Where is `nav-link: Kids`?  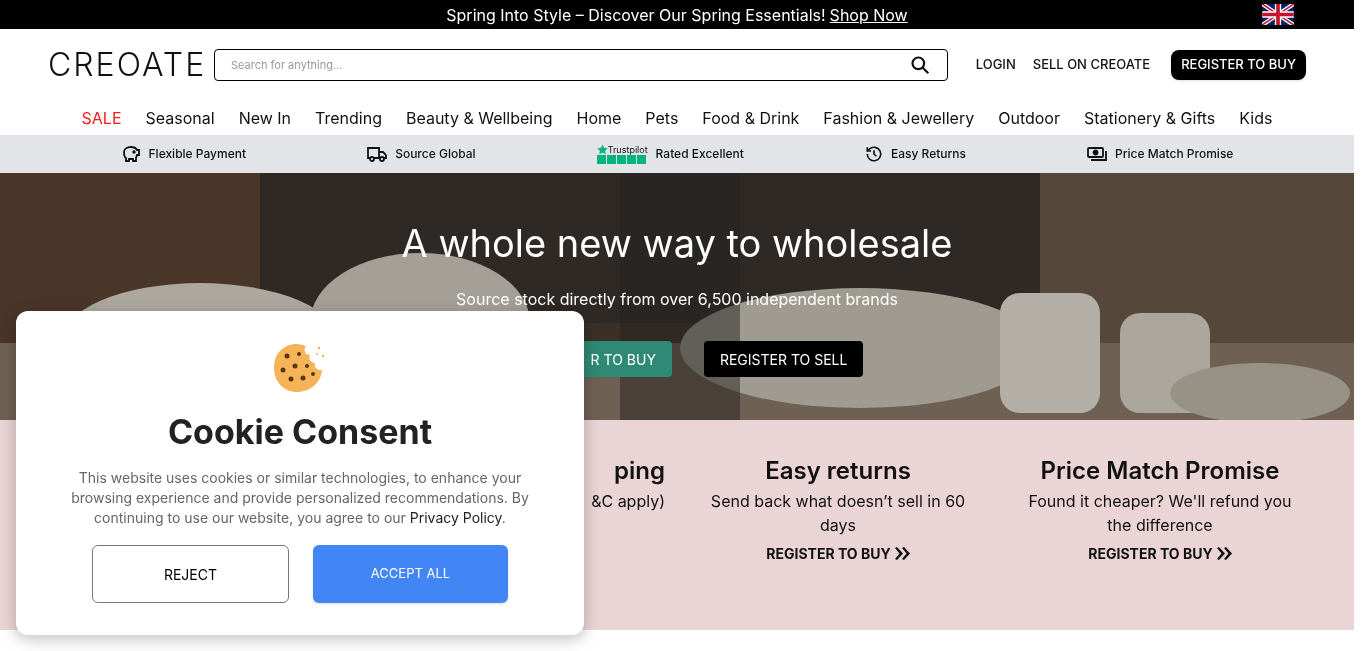 nav-link: Kids is located at coordinates (1256, 117).